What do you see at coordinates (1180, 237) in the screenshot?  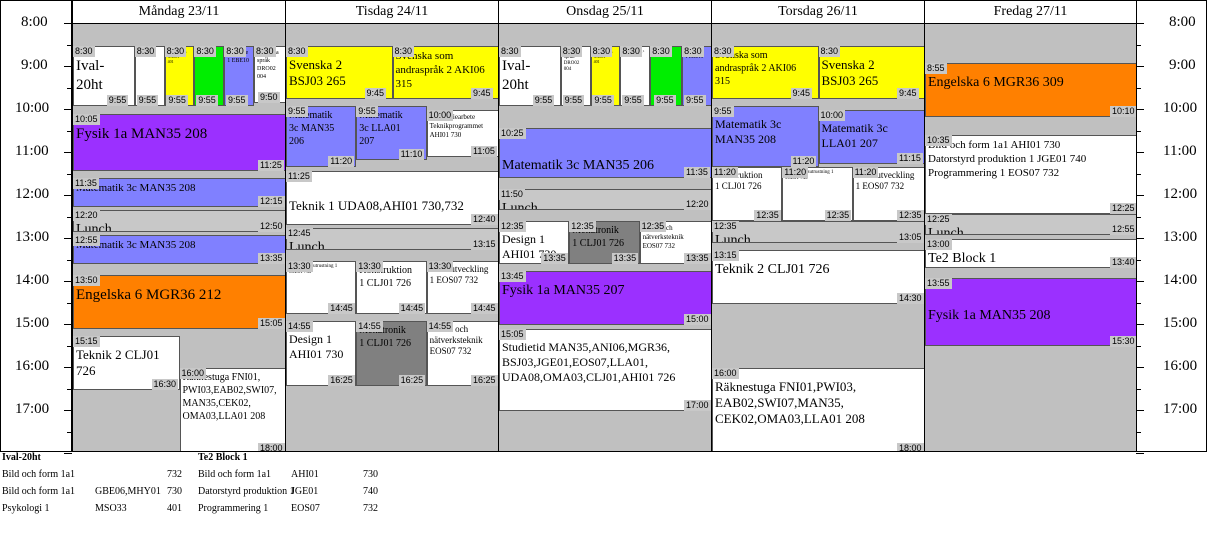 I see `time-label-right: 13:00` at bounding box center [1180, 237].